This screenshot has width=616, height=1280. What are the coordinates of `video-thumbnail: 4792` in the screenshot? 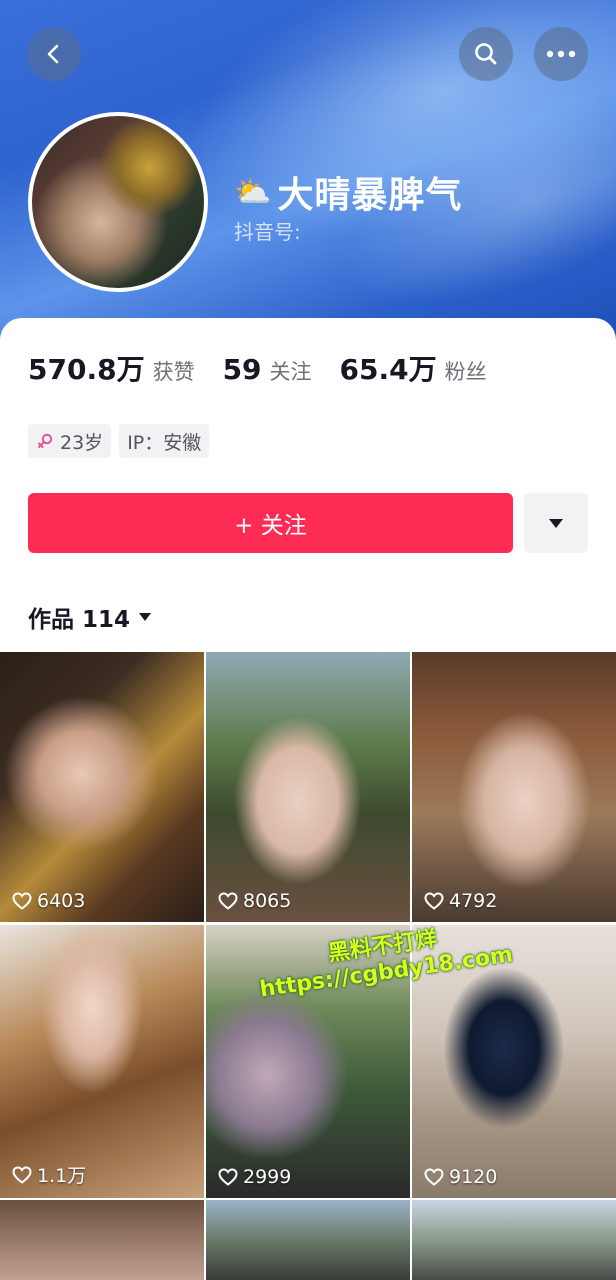 It's located at (514, 787).